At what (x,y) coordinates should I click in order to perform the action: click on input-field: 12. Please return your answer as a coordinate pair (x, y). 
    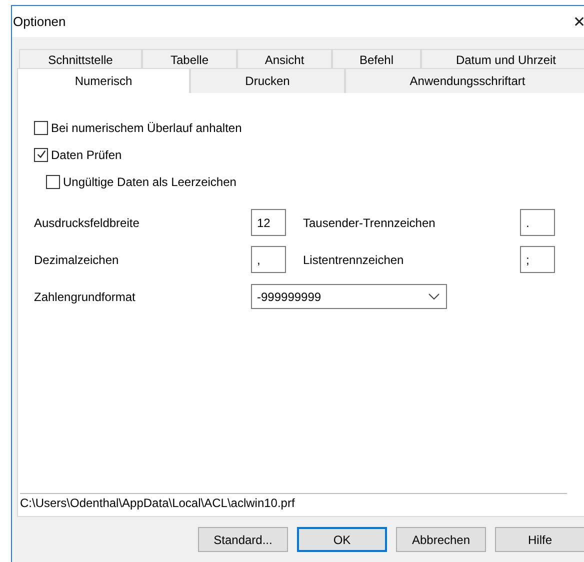
    Looking at the image, I should click on (268, 222).